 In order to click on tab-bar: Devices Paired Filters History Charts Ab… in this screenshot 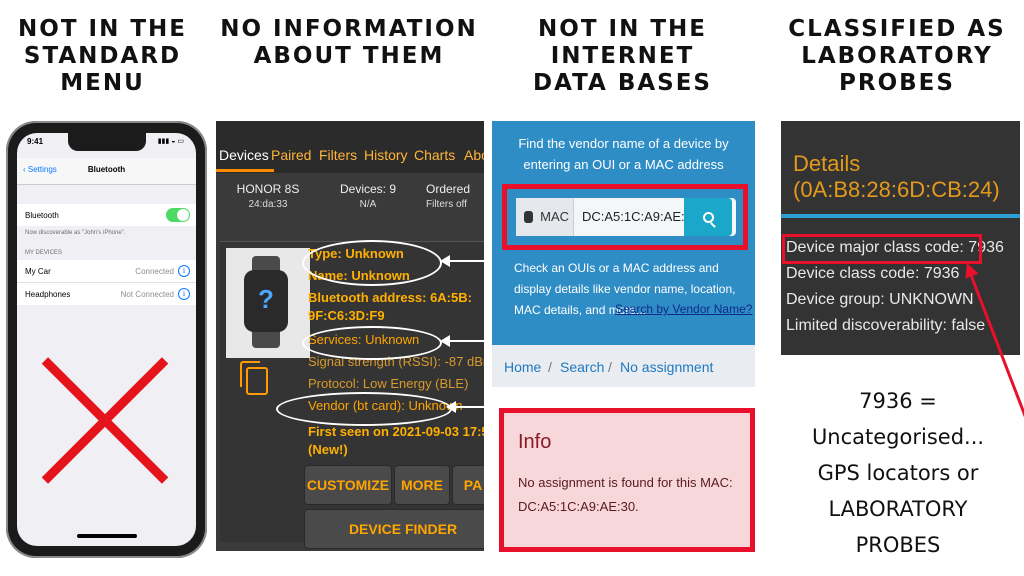, I will do `click(350, 147)`.